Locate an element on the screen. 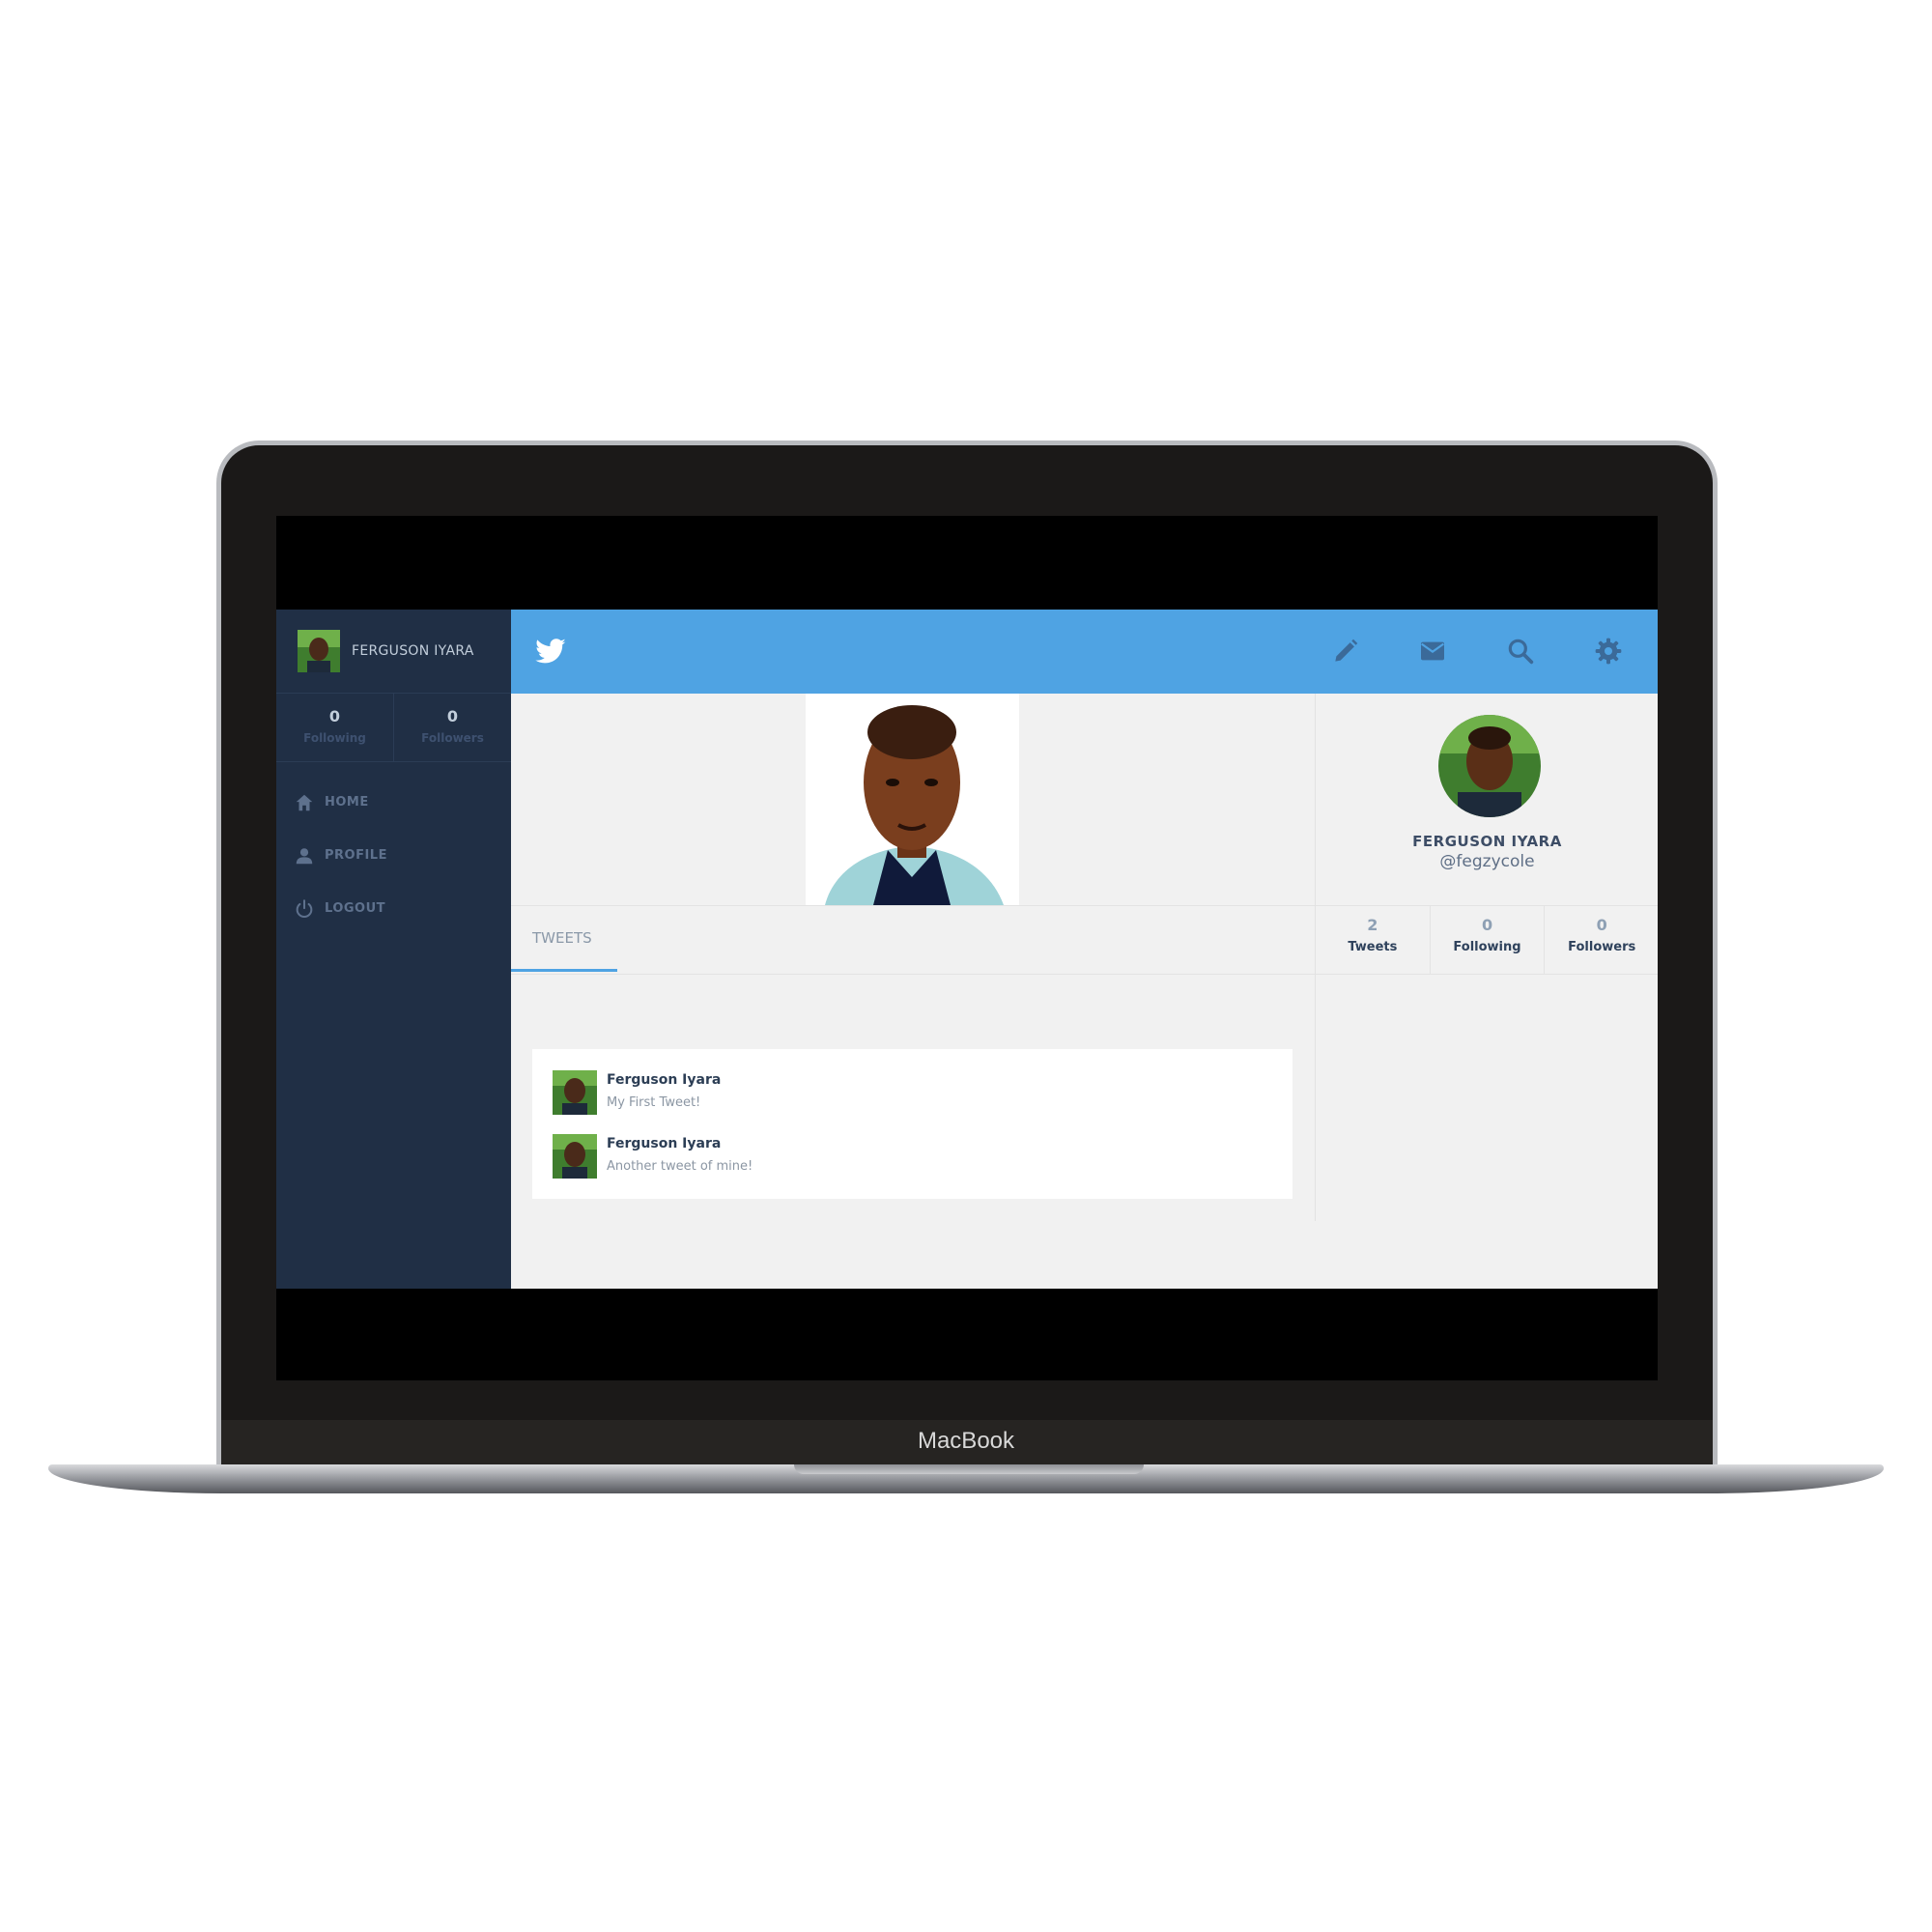 This screenshot has width=1932, height=1932. tab-tweets-label: TWEETS is located at coordinates (562, 938).